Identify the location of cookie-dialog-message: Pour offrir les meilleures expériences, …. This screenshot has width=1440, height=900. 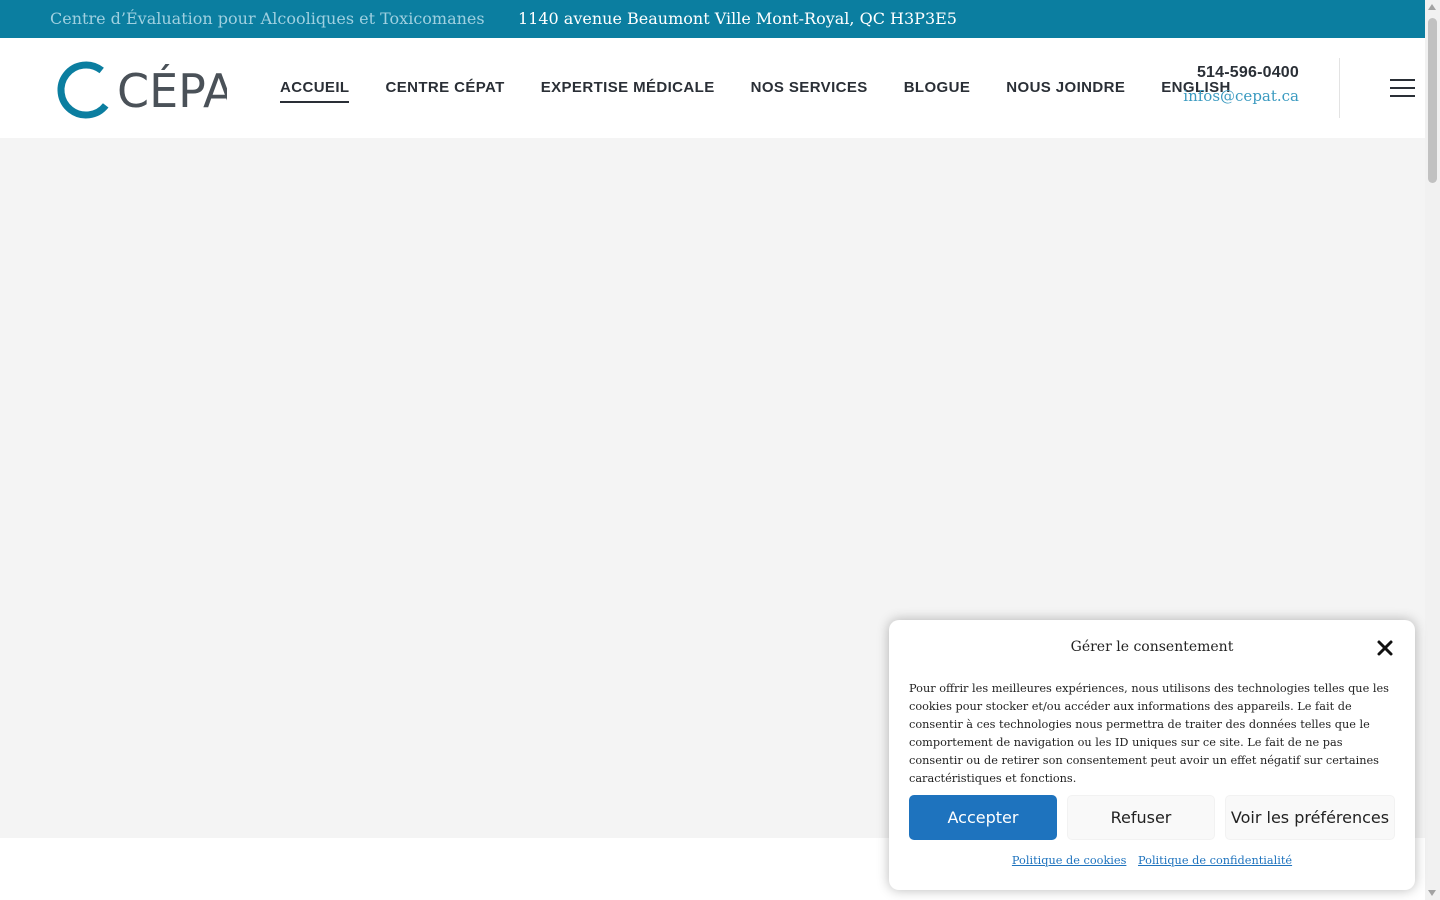
(1149, 733).